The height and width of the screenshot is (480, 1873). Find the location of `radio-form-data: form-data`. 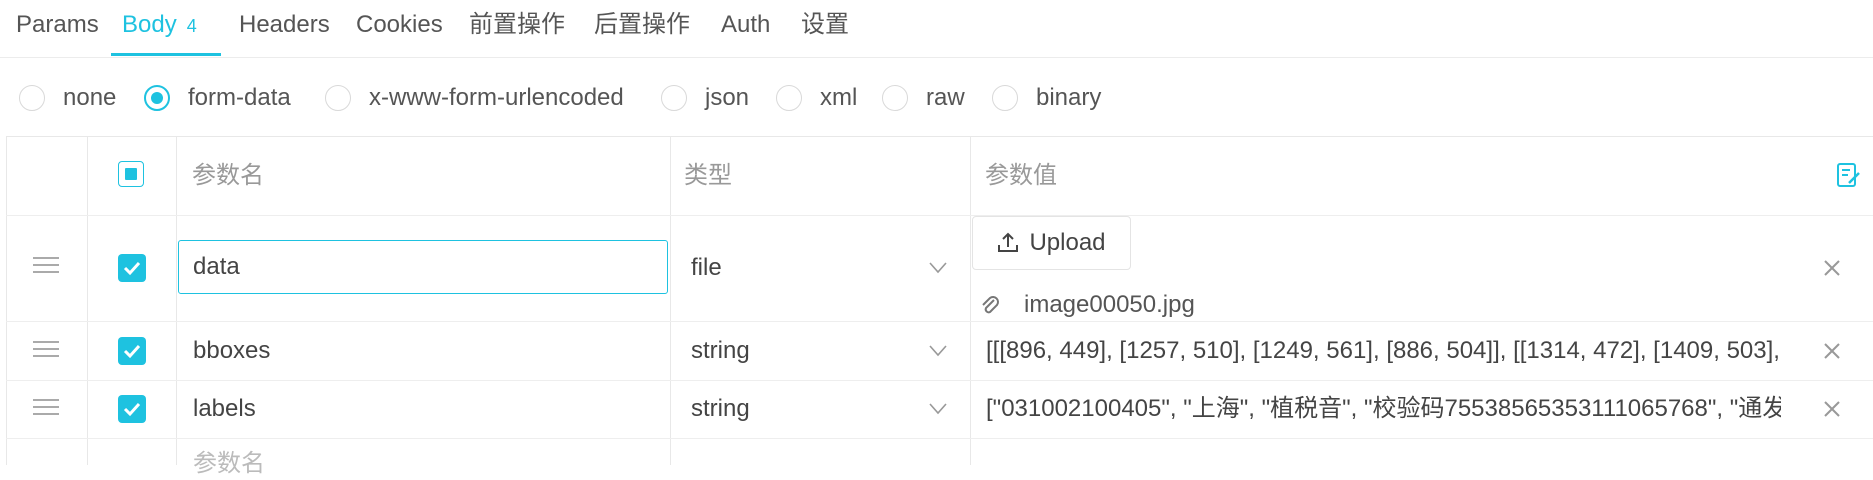

radio-form-data: form-data is located at coordinates (217, 98).